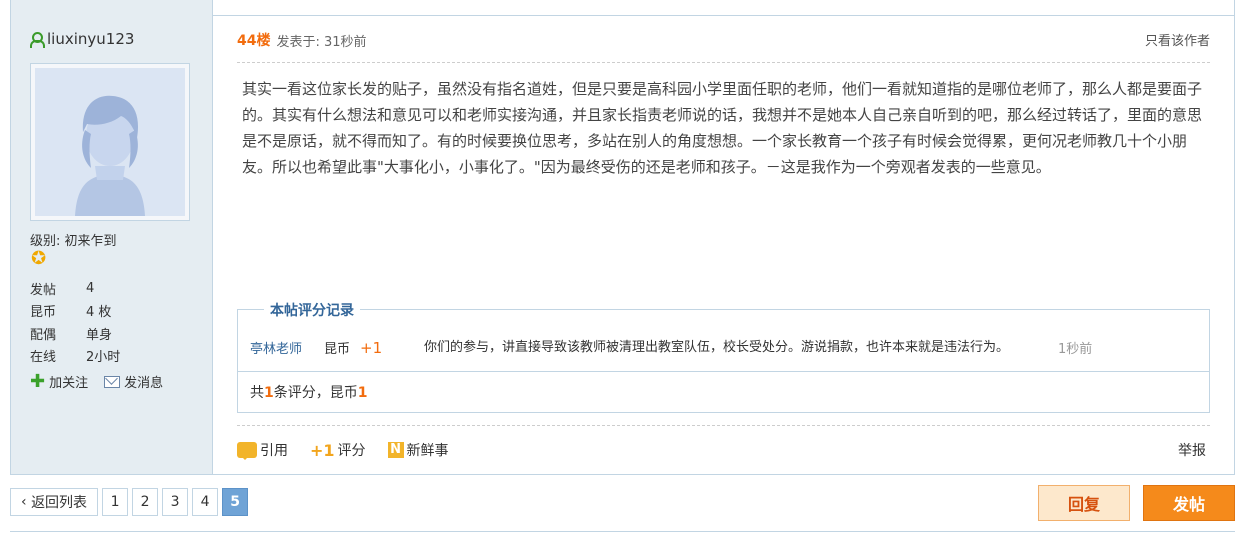  Describe the element at coordinates (235, 502) in the screenshot. I see `current-page: 5` at that location.